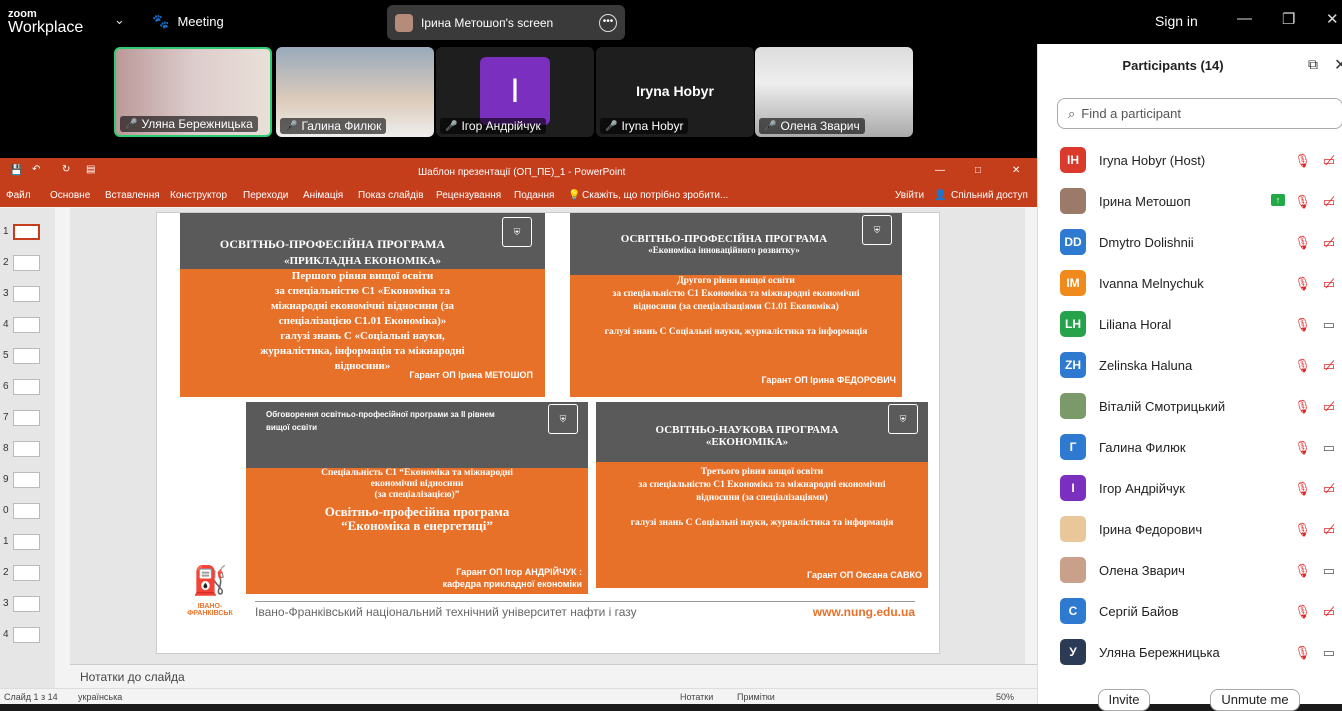 The image size is (1342, 711). What do you see at coordinates (1201, 324) in the screenshot?
I see `participant-row: LH Liliana Horal 🎙 ▭` at bounding box center [1201, 324].